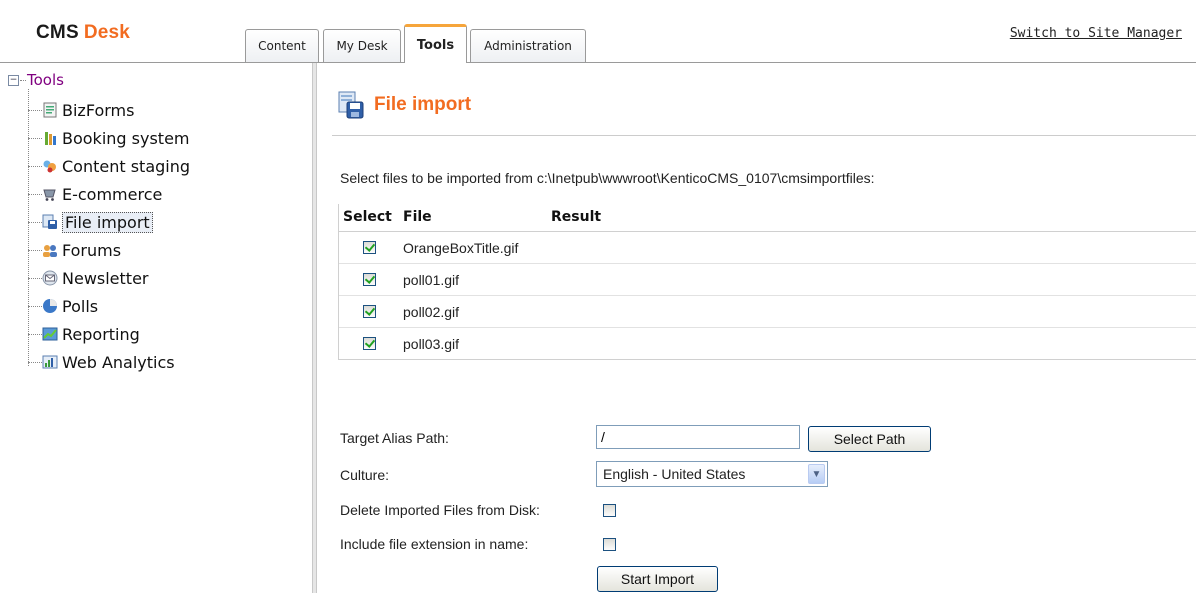 The height and width of the screenshot is (593, 1196). Describe the element at coordinates (423, 104) in the screenshot. I see `page-title: File import` at that location.